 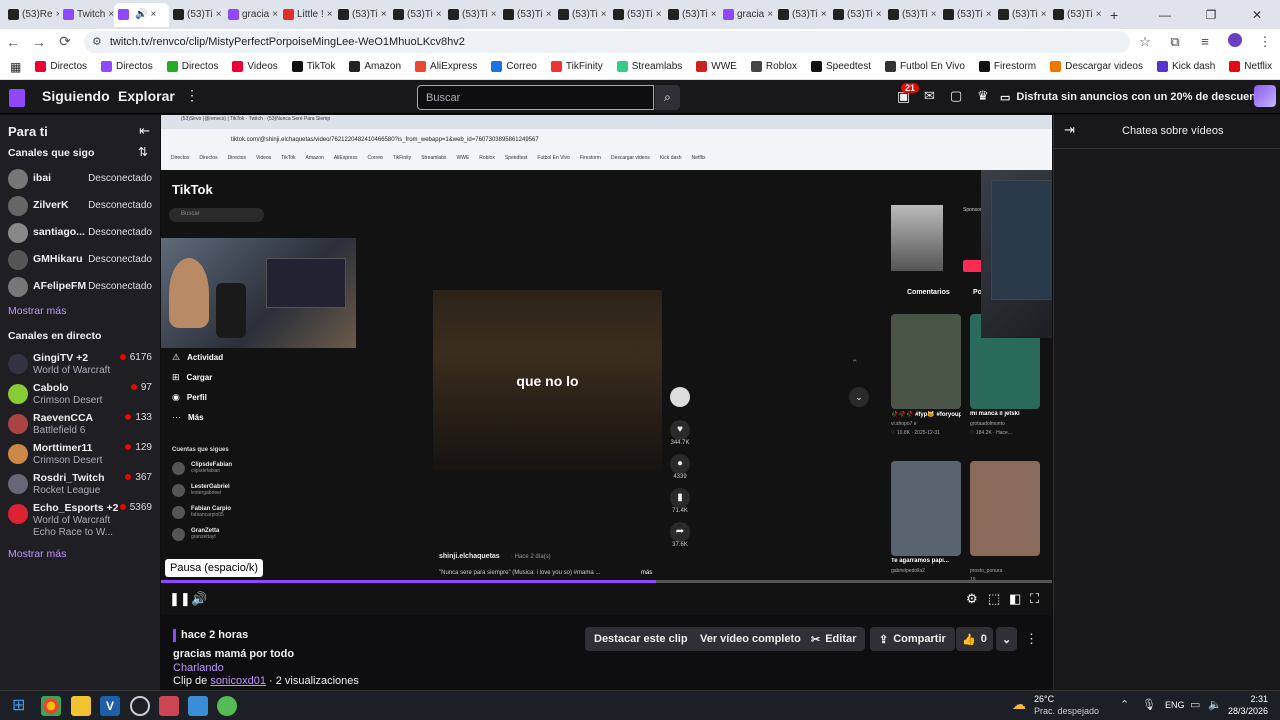 What do you see at coordinates (306, 15) in the screenshot?
I see `browser-tab: Little ! ×` at bounding box center [306, 15].